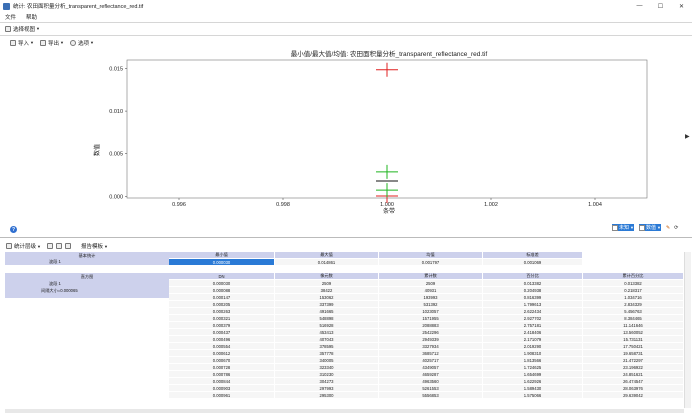 The height and width of the screenshot is (413, 692). What do you see at coordinates (633, 367) in the screenshot?
I see `histogram-cell: 23.196922` at bounding box center [633, 367].